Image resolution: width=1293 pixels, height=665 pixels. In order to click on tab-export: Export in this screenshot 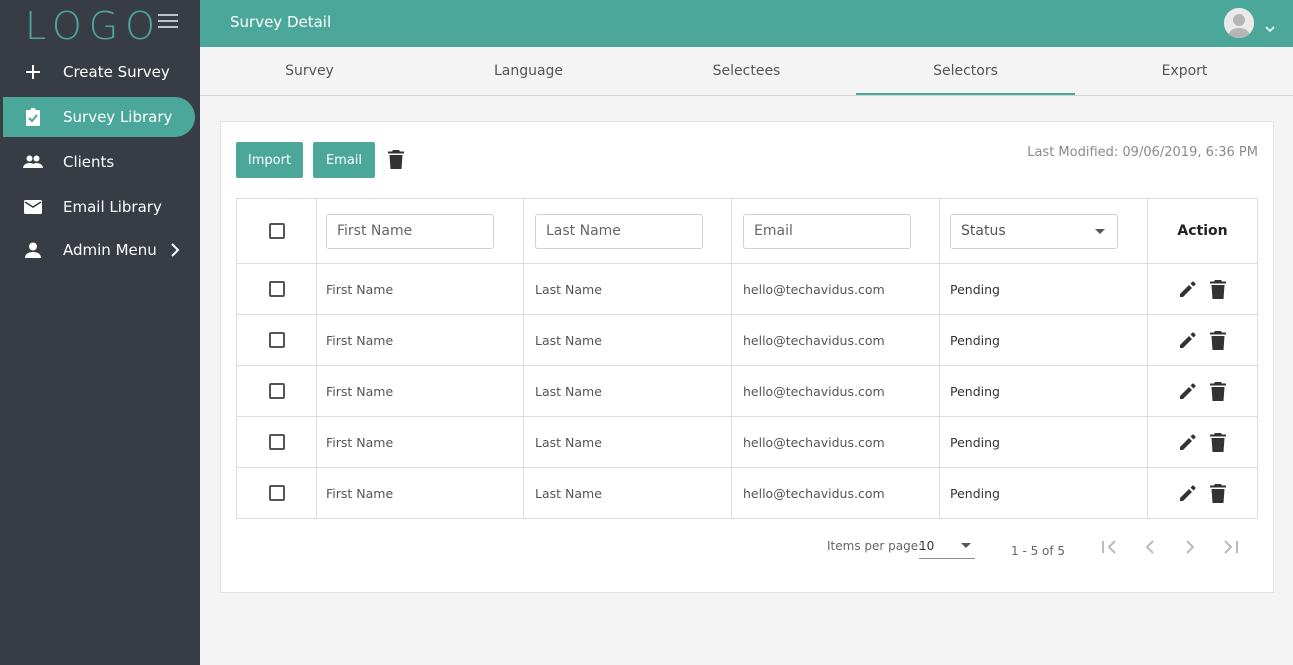, I will do `click(1184, 71)`.